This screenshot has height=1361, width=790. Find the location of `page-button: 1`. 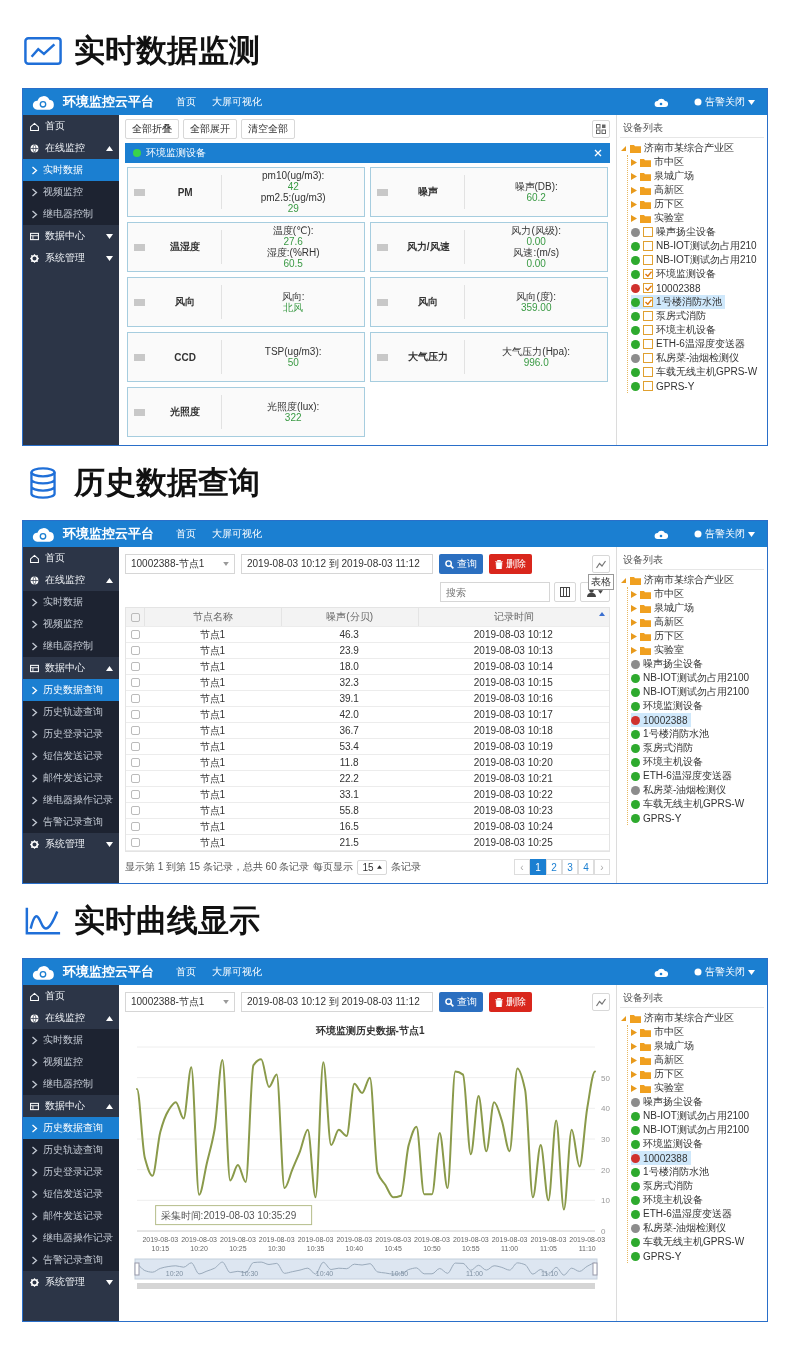

page-button: 1 is located at coordinates (538, 867).